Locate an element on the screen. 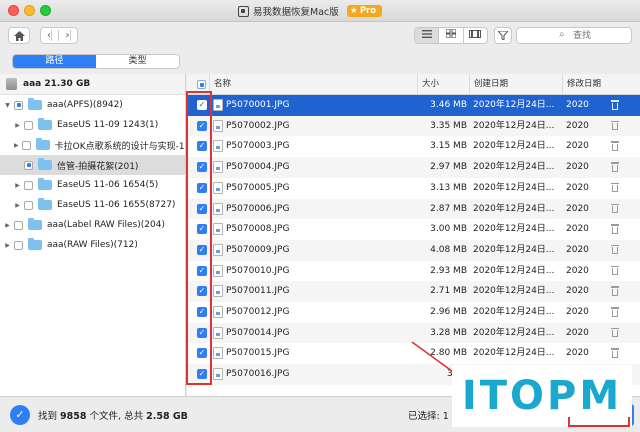 The image size is (640, 432). tree-node-xinguan: 信管-拍摄花絮(201) is located at coordinates (92, 165).